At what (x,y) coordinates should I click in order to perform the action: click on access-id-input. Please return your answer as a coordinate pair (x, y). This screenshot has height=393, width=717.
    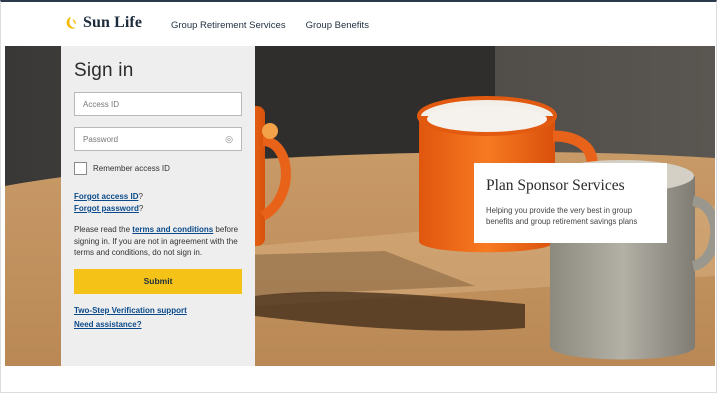
    Looking at the image, I should click on (158, 104).